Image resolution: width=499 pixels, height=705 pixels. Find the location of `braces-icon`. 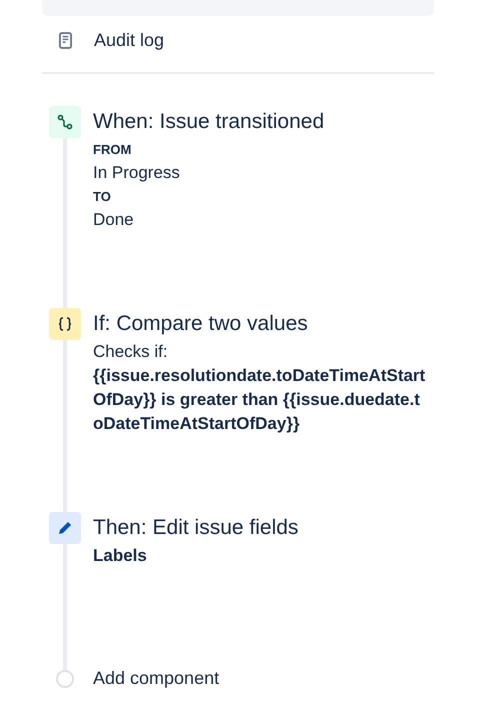

braces-icon is located at coordinates (65, 324).